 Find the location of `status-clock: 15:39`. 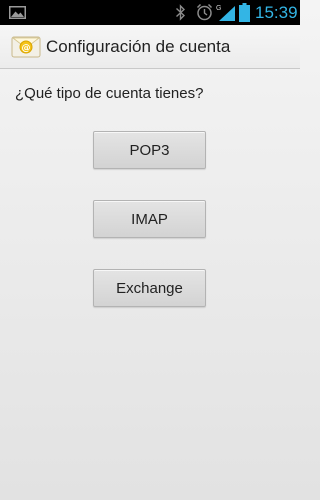

status-clock: 15:39 is located at coordinates (276, 12).